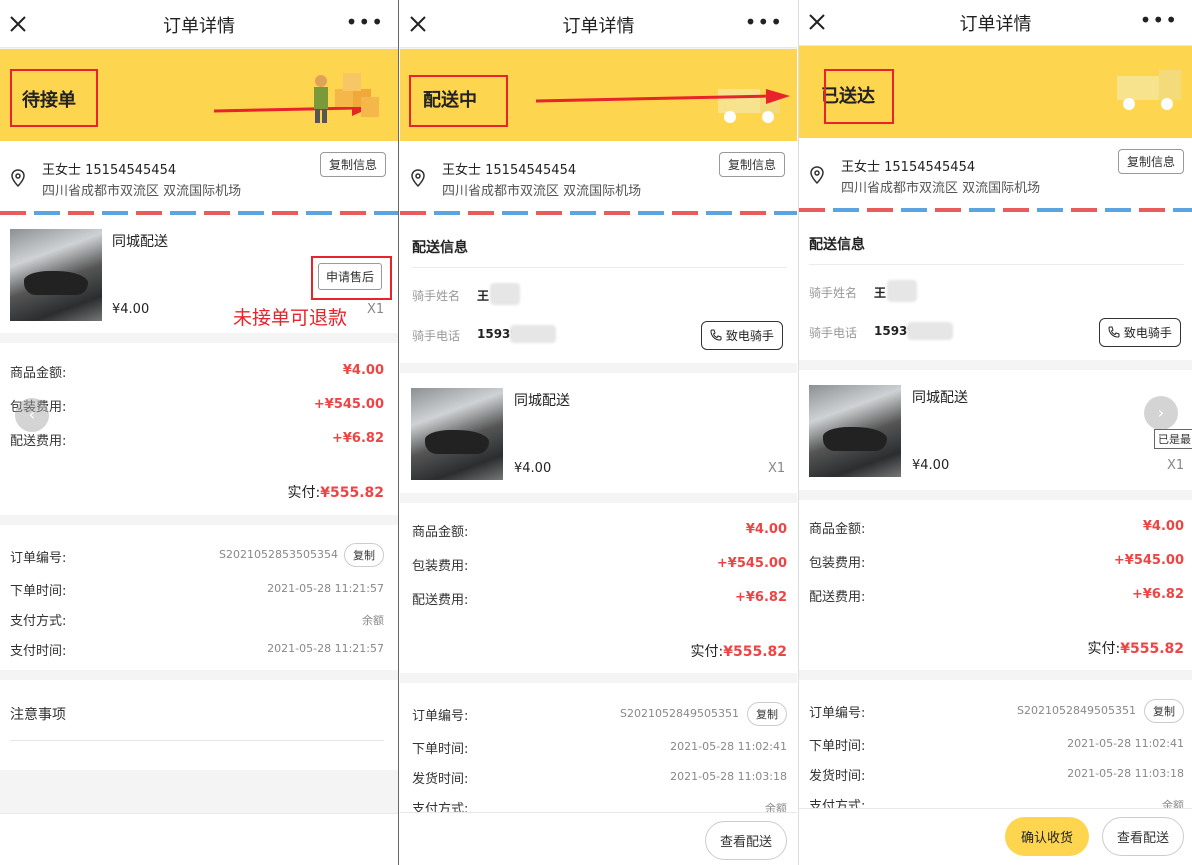  I want to click on bottom-action-bar: 确认收货 查看配送, so click(995, 836).